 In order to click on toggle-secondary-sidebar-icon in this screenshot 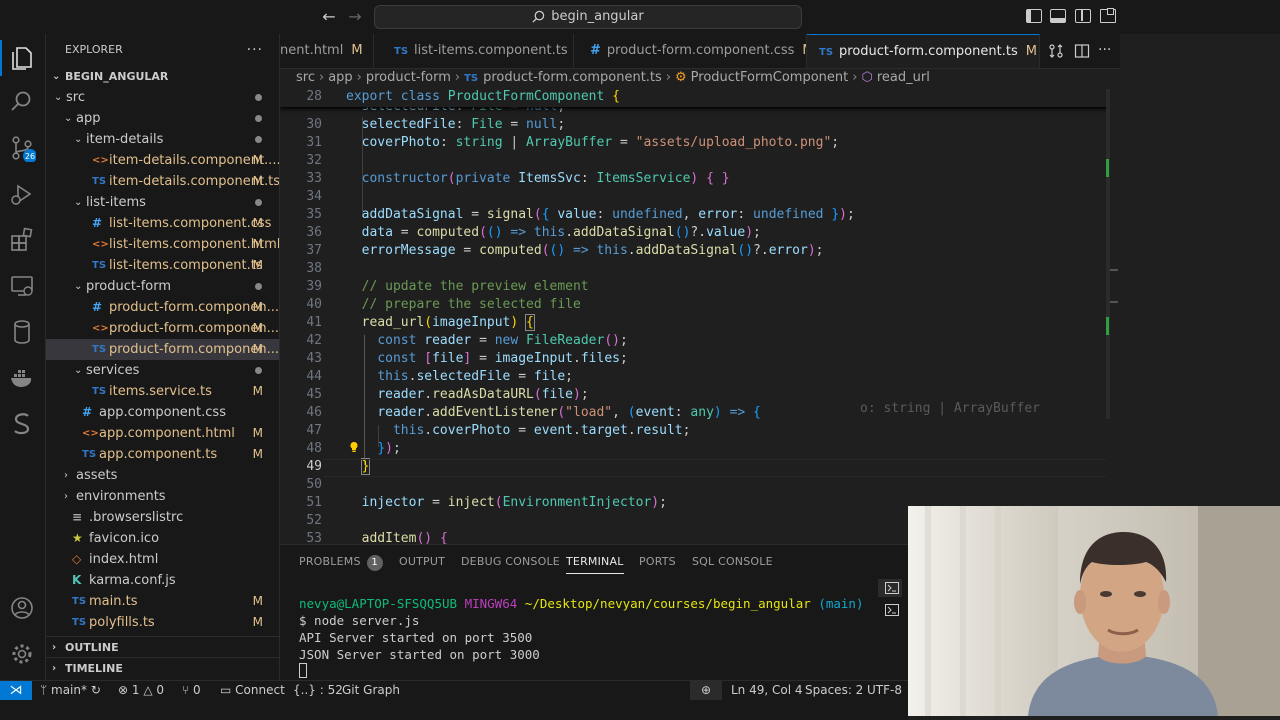, I will do `click(1083, 16)`.